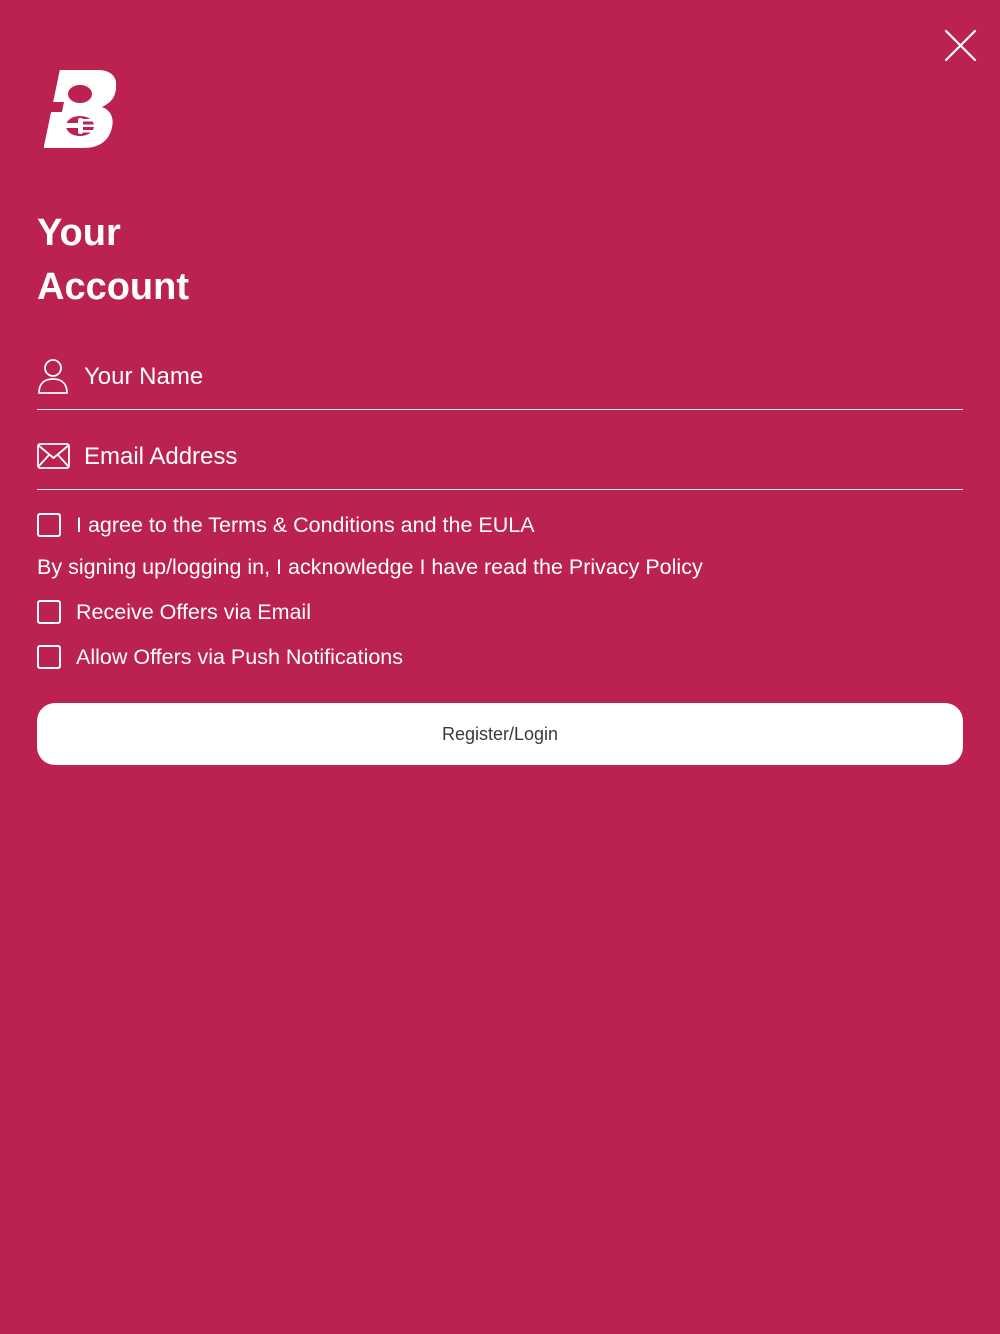  What do you see at coordinates (53, 456) in the screenshot?
I see `envelope-icon` at bounding box center [53, 456].